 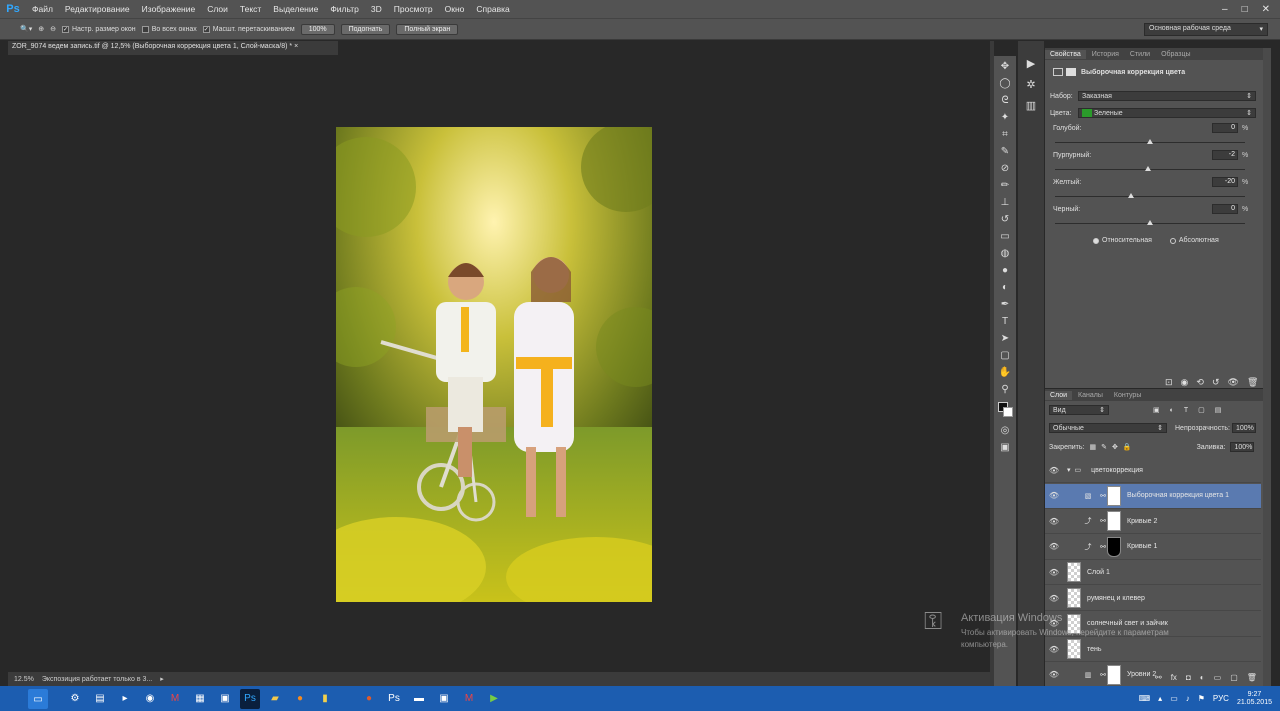 What do you see at coordinates (200, 699) in the screenshot?
I see `app-icon-4: ▦` at bounding box center [200, 699].